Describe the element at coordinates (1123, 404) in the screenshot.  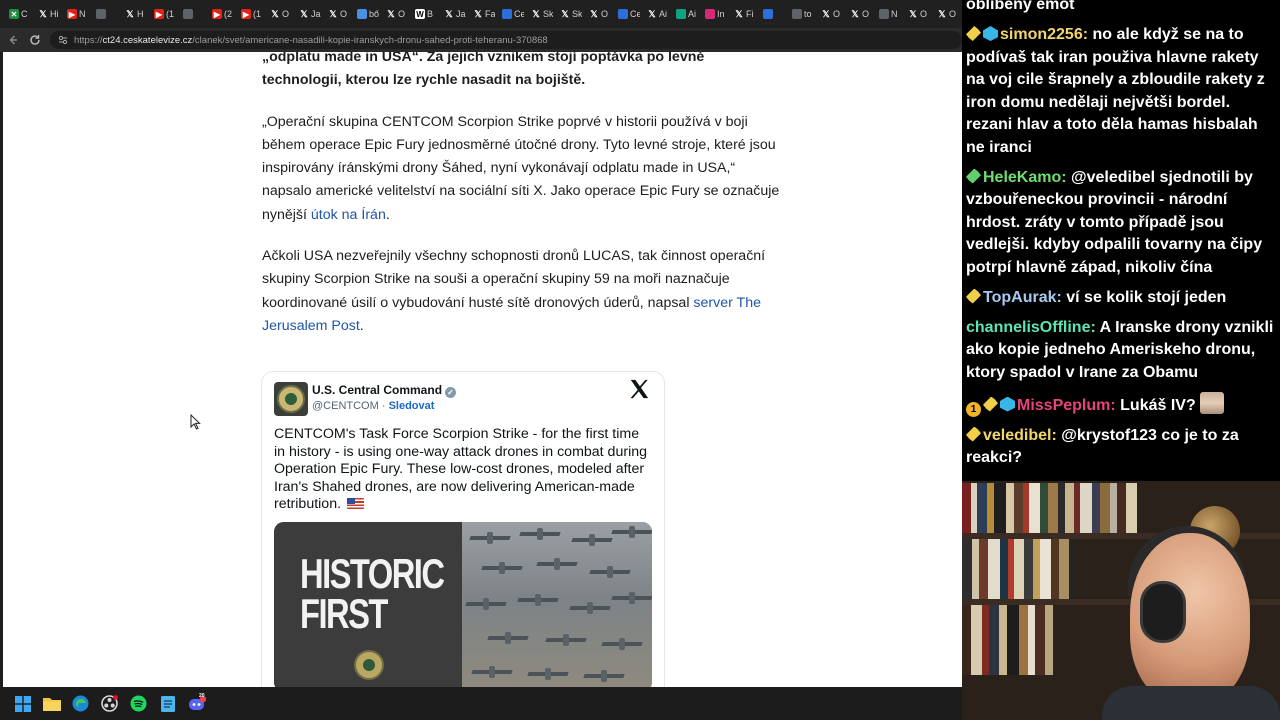
I see `chat-message: 1 MissPeplum: Lukáš IV?` at that location.